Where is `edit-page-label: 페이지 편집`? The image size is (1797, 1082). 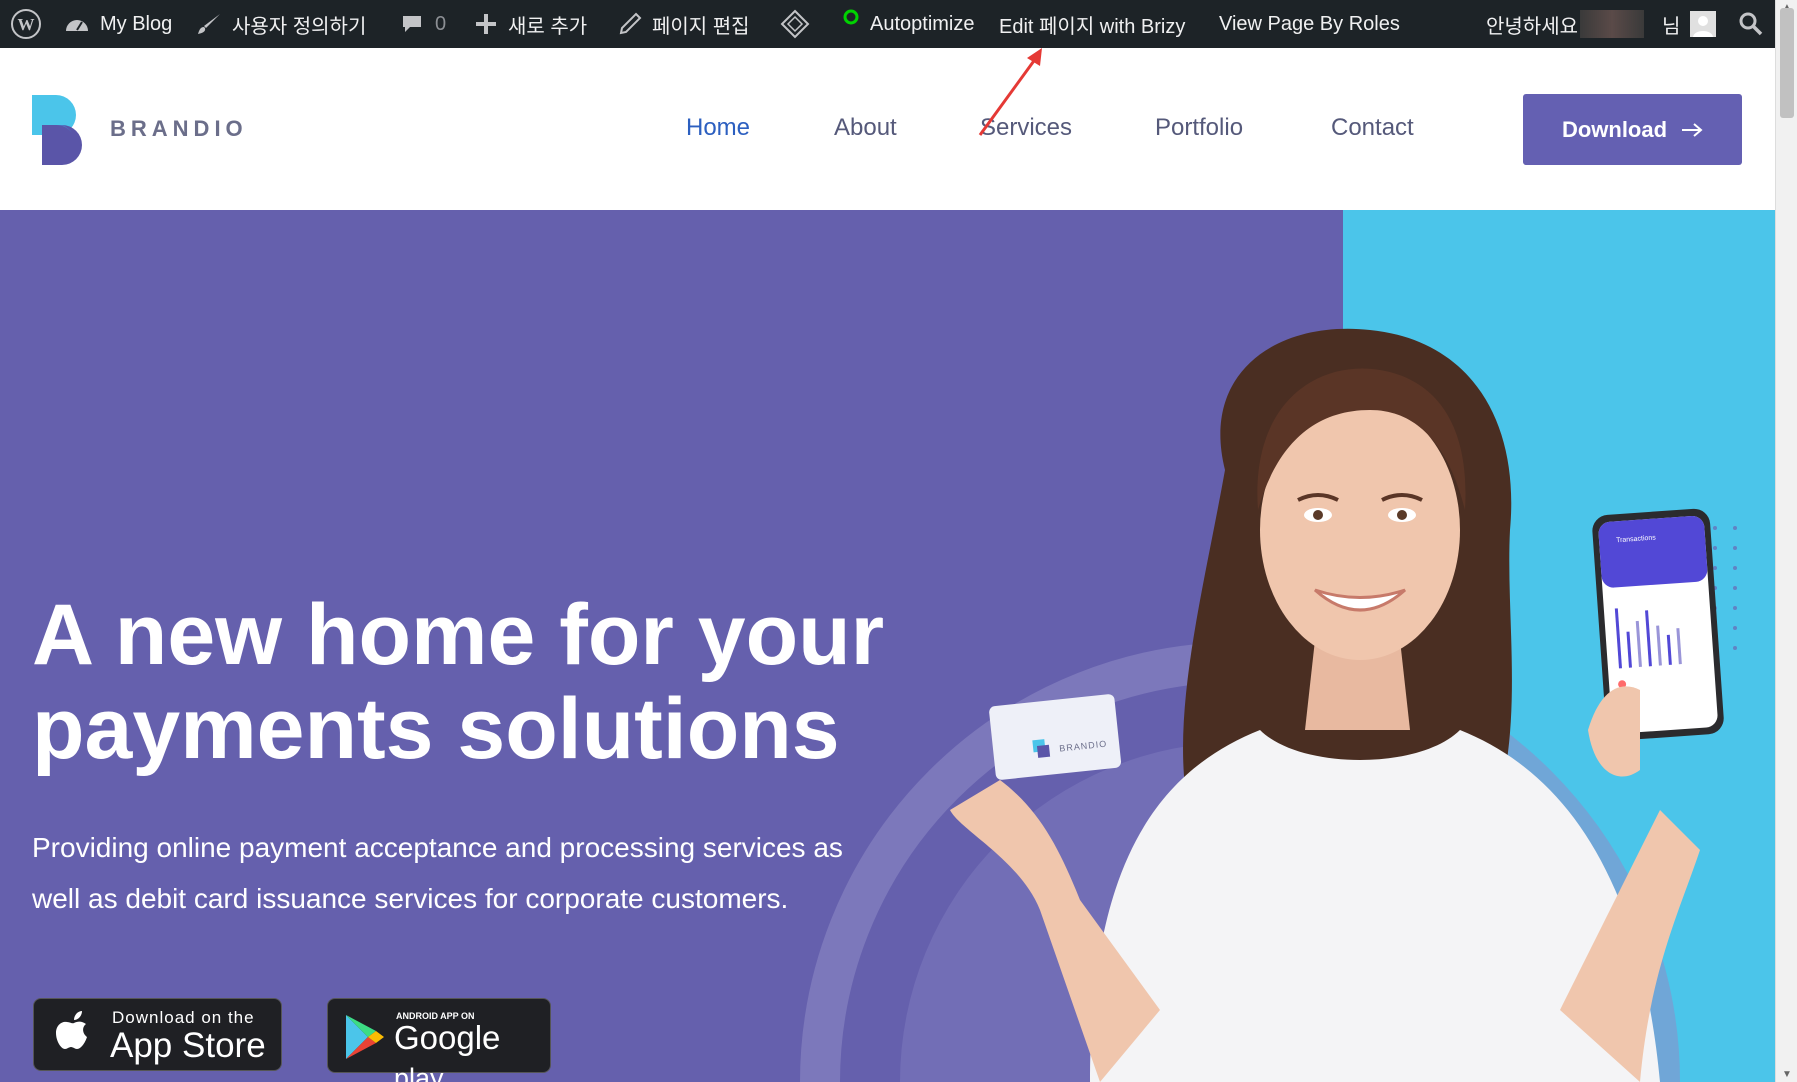
edit-page-label: 페이지 편집 is located at coordinates (701, 26).